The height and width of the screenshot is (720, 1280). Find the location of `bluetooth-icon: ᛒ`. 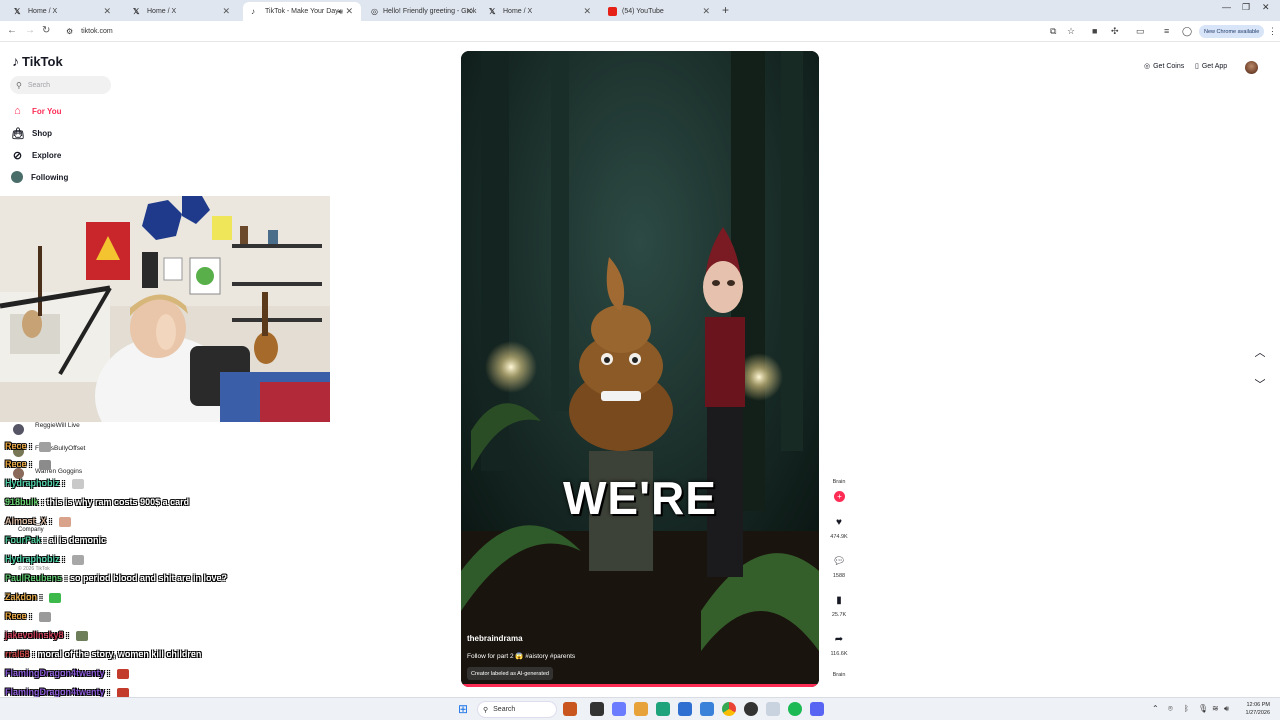

bluetooth-icon: ᛒ is located at coordinates (1186, 708).